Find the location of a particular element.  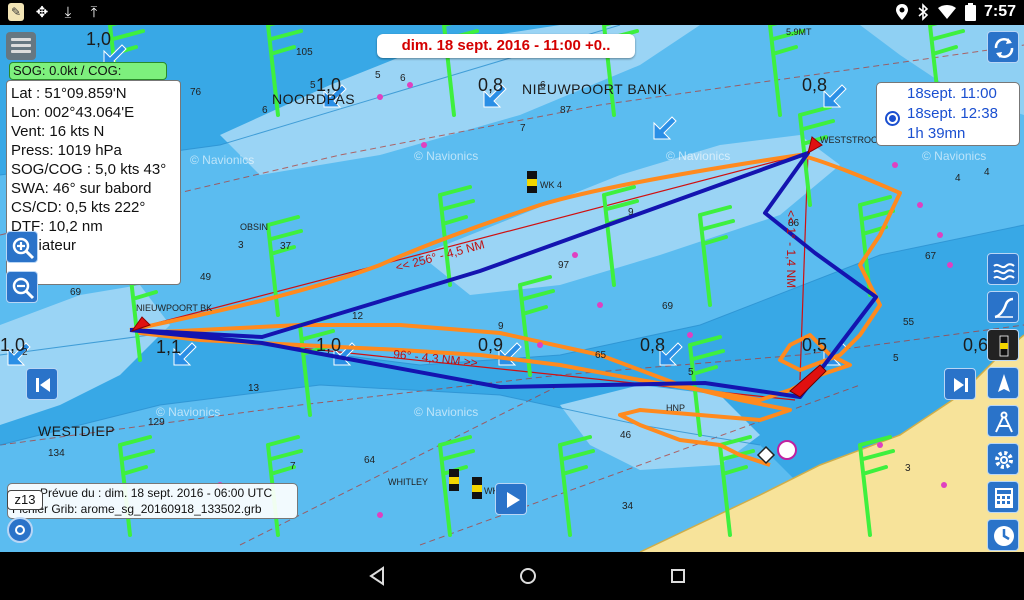

play-icon is located at coordinates (513, 500).